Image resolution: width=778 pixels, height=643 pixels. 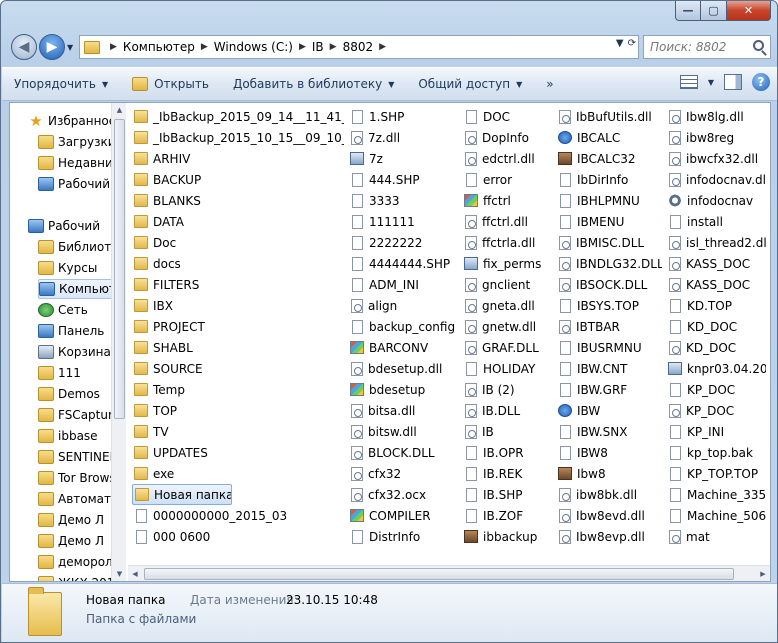 I want to click on maximize-button: ▢, so click(x=714, y=11).